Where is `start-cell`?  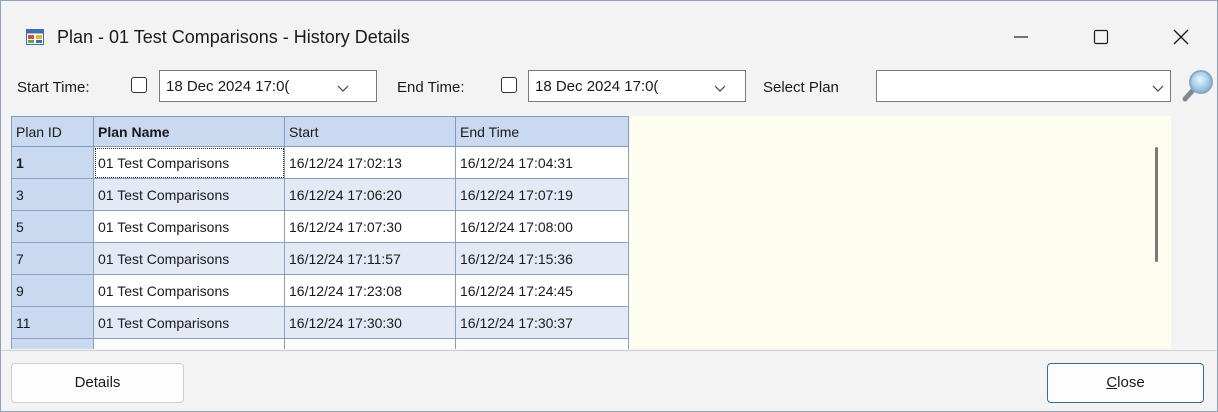 start-cell is located at coordinates (370, 343).